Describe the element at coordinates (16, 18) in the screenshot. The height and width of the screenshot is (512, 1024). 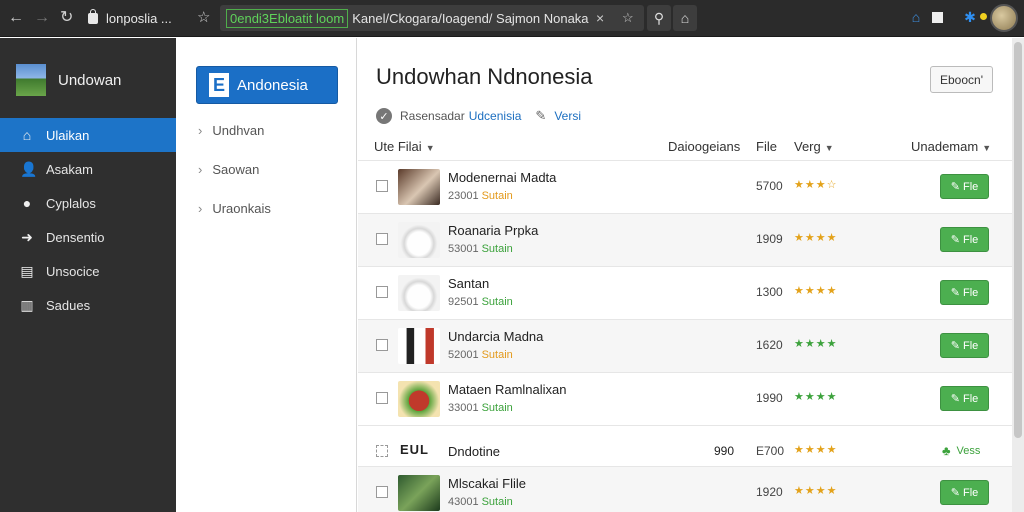
I see `back-arrow-icon: ←` at that location.